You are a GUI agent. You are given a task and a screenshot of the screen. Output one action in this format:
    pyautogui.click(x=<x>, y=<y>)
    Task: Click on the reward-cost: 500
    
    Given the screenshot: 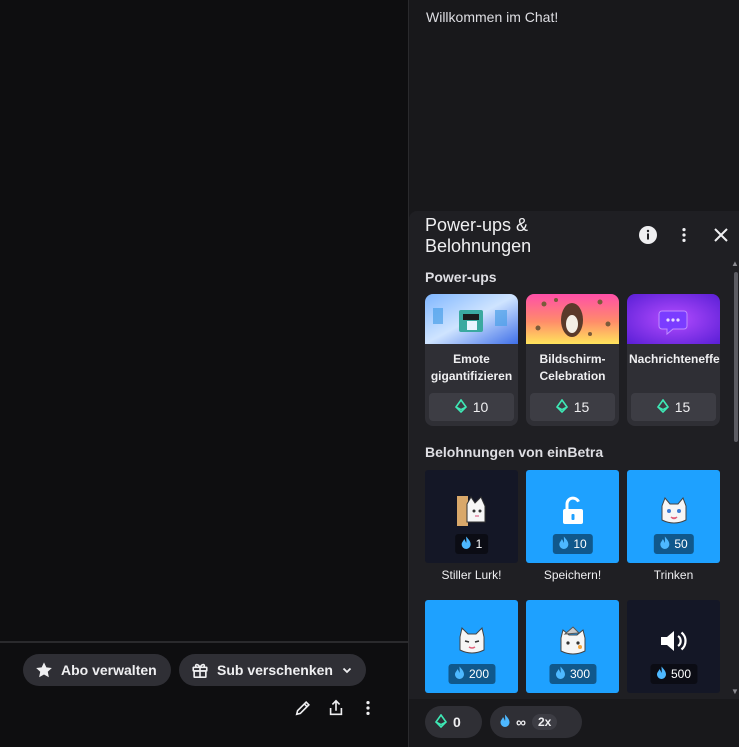 What is the action you would take?
    pyautogui.click(x=673, y=674)
    